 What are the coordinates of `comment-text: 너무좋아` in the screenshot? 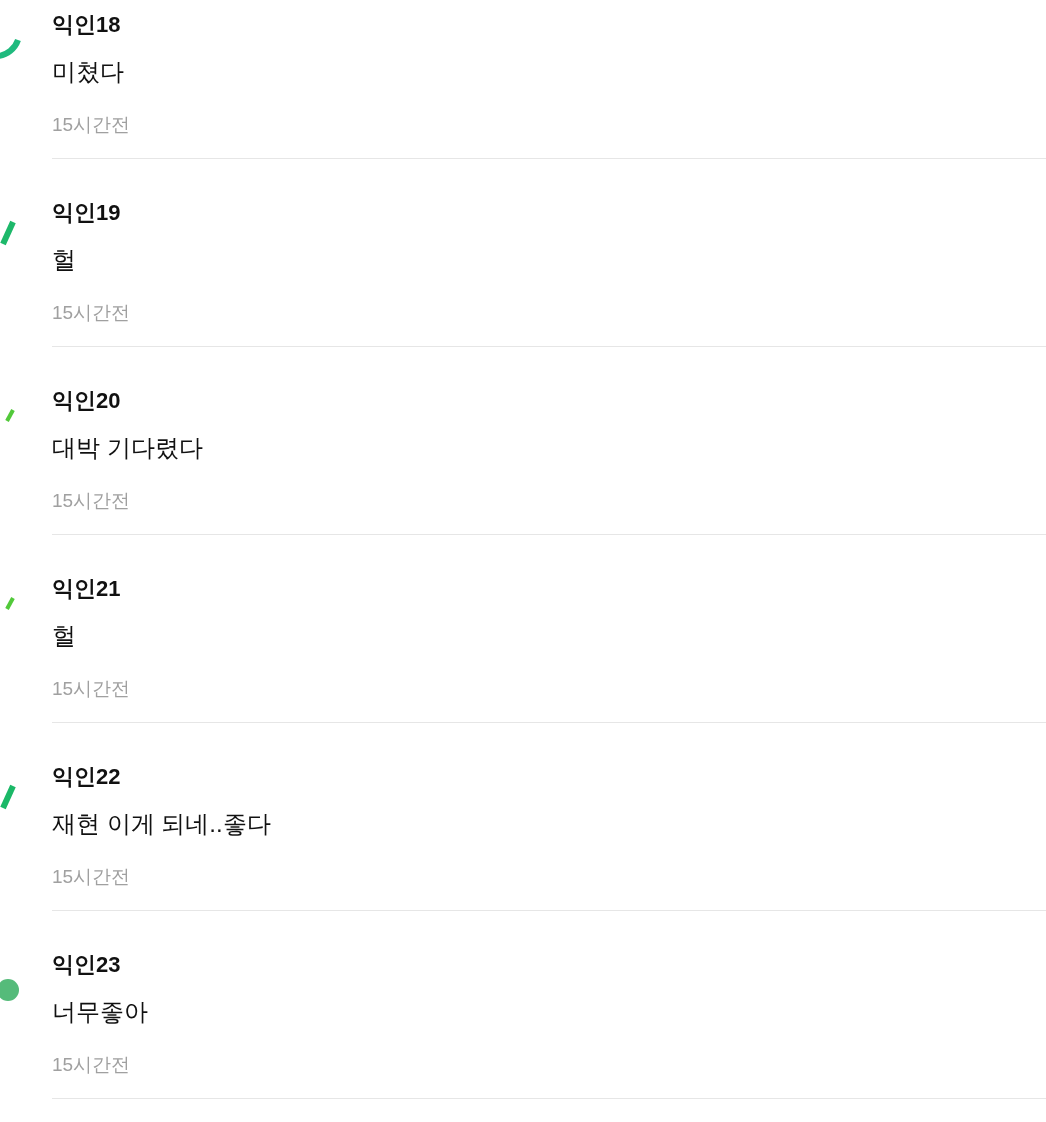 It's located at (100, 1012).